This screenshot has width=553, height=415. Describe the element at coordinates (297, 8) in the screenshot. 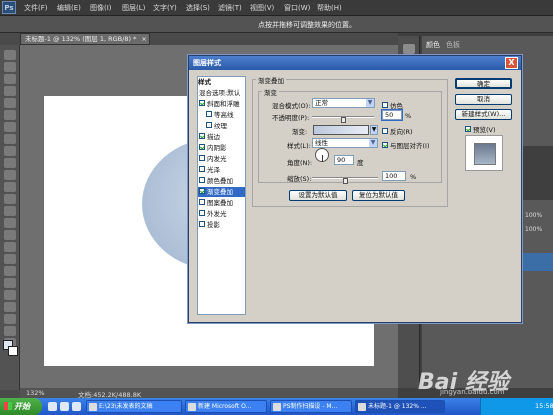

I see `menu-item: 窗口(W)` at that location.